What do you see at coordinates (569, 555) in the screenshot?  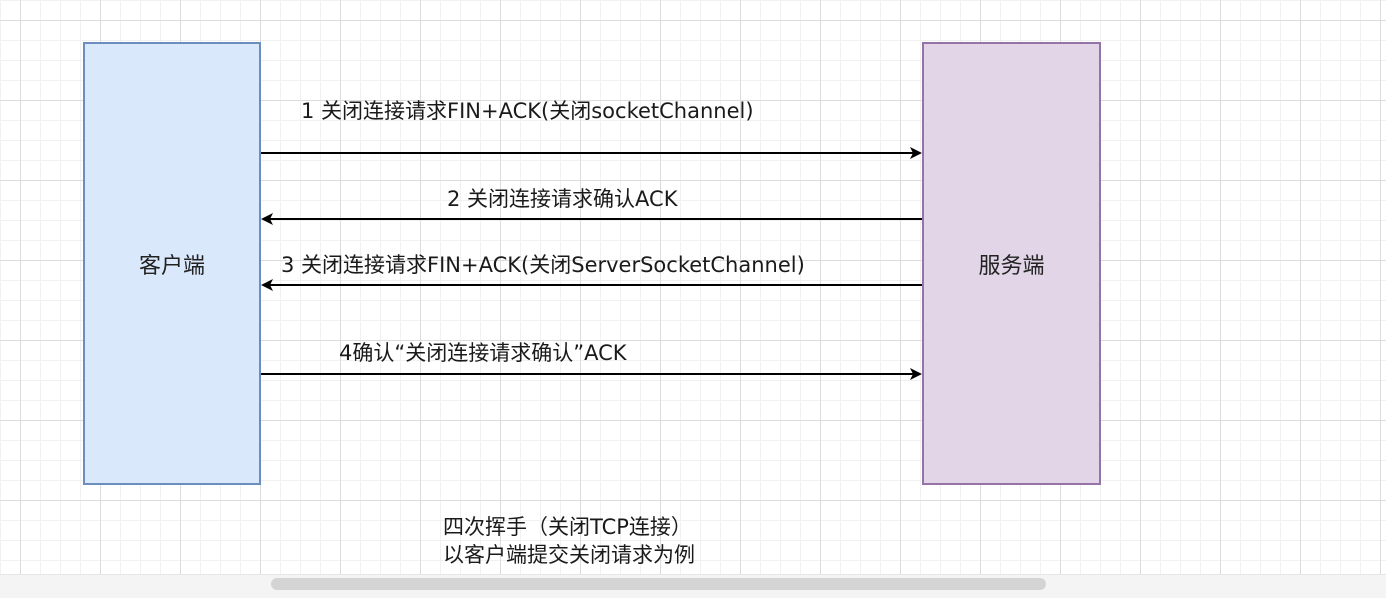 I see `caption-subtitle: 以客户端提交关闭请求为例` at bounding box center [569, 555].